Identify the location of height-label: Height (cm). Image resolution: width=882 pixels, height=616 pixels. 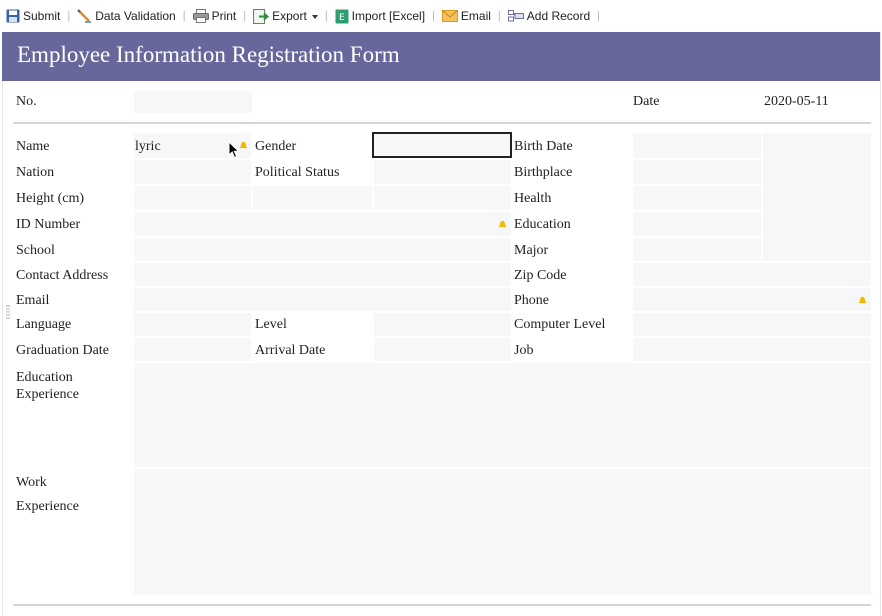
(50, 198).